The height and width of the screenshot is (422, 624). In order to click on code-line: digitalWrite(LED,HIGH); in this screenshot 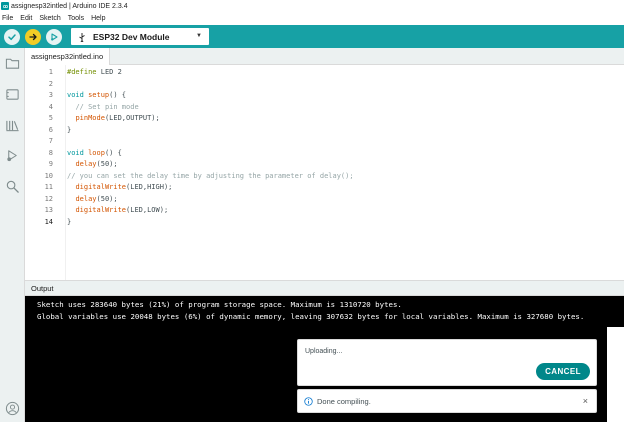, I will do `click(124, 187)`.